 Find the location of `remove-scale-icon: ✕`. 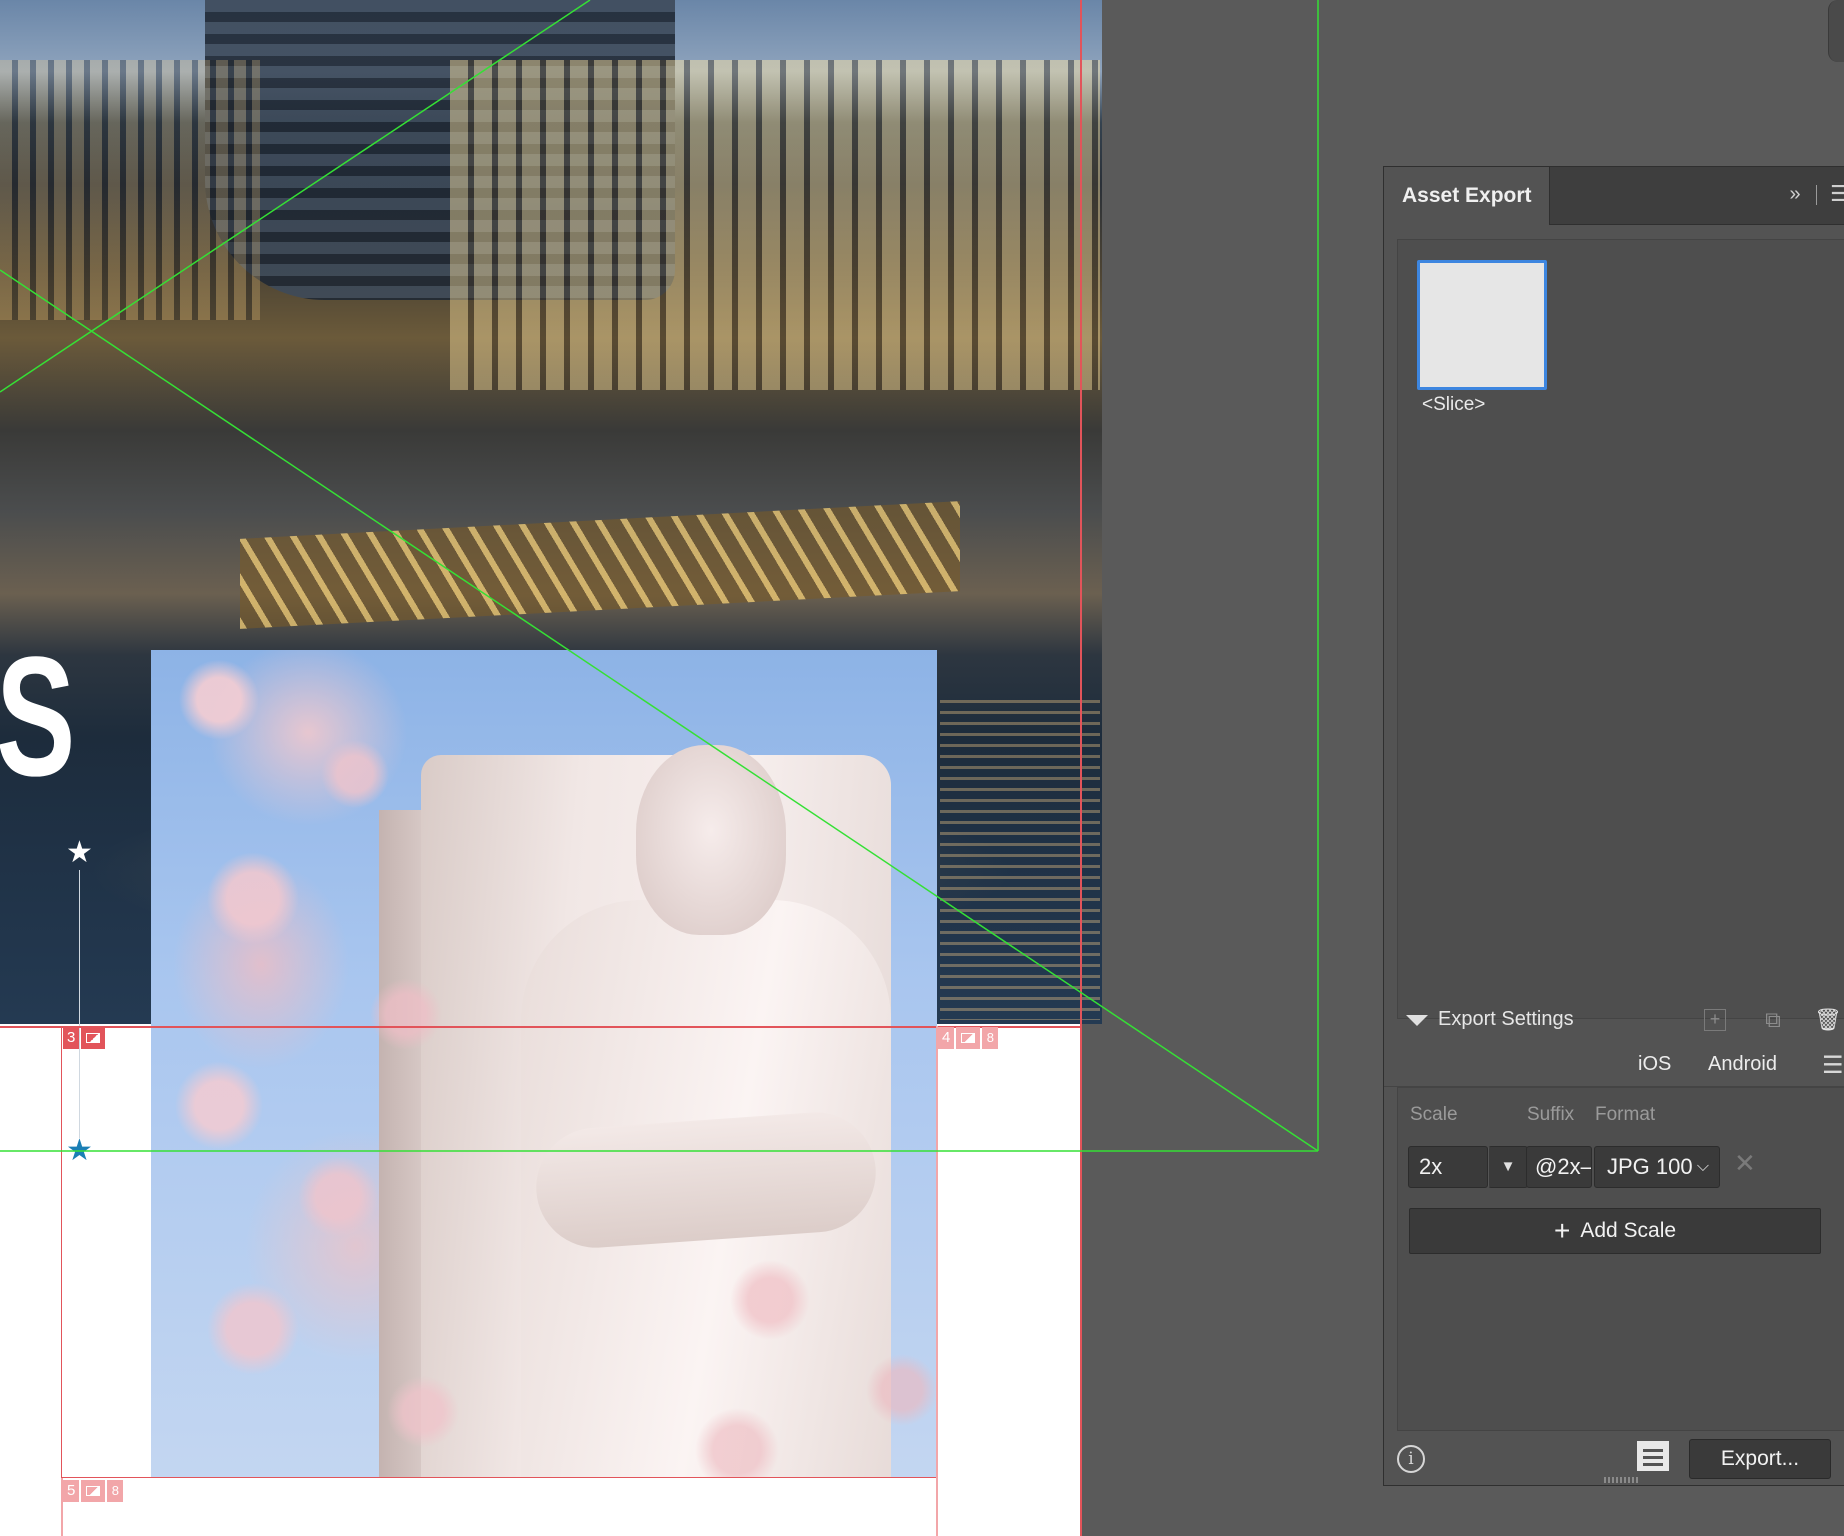

remove-scale-icon: ✕ is located at coordinates (1745, 1163).